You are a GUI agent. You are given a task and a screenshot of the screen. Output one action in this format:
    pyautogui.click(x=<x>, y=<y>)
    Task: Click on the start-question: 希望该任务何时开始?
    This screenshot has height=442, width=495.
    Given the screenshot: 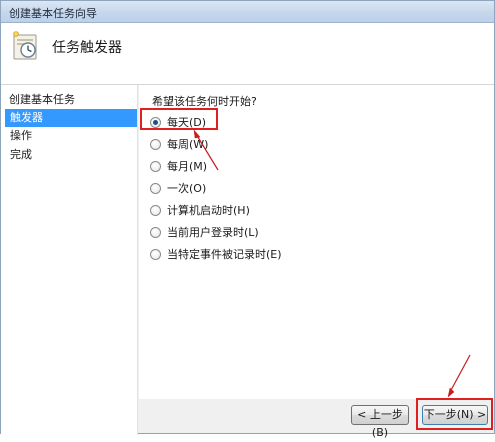 What is the action you would take?
    pyautogui.click(x=204, y=101)
    